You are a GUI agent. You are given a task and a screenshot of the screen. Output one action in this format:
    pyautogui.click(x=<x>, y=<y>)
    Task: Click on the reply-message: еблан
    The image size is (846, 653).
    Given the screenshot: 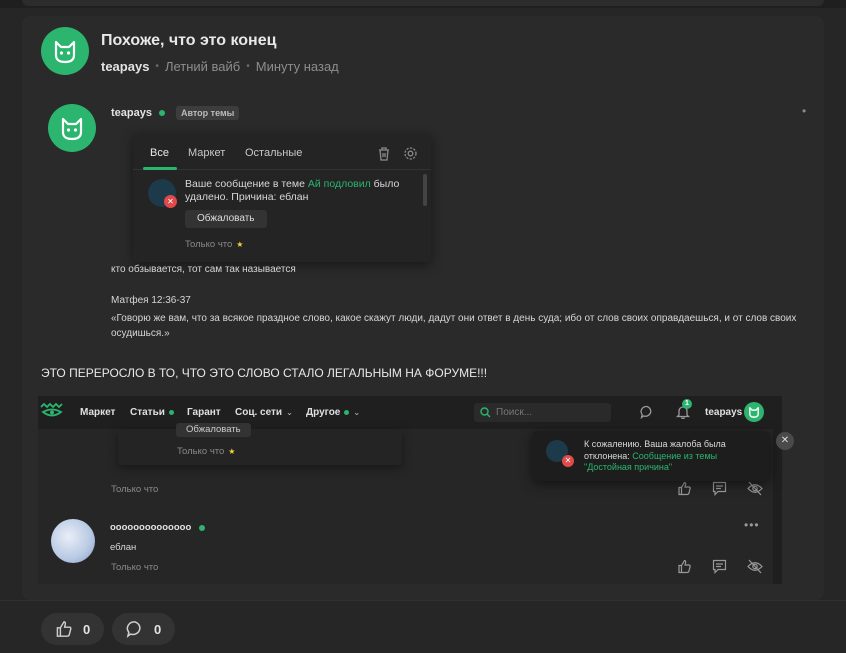 What is the action you would take?
    pyautogui.click(x=123, y=547)
    